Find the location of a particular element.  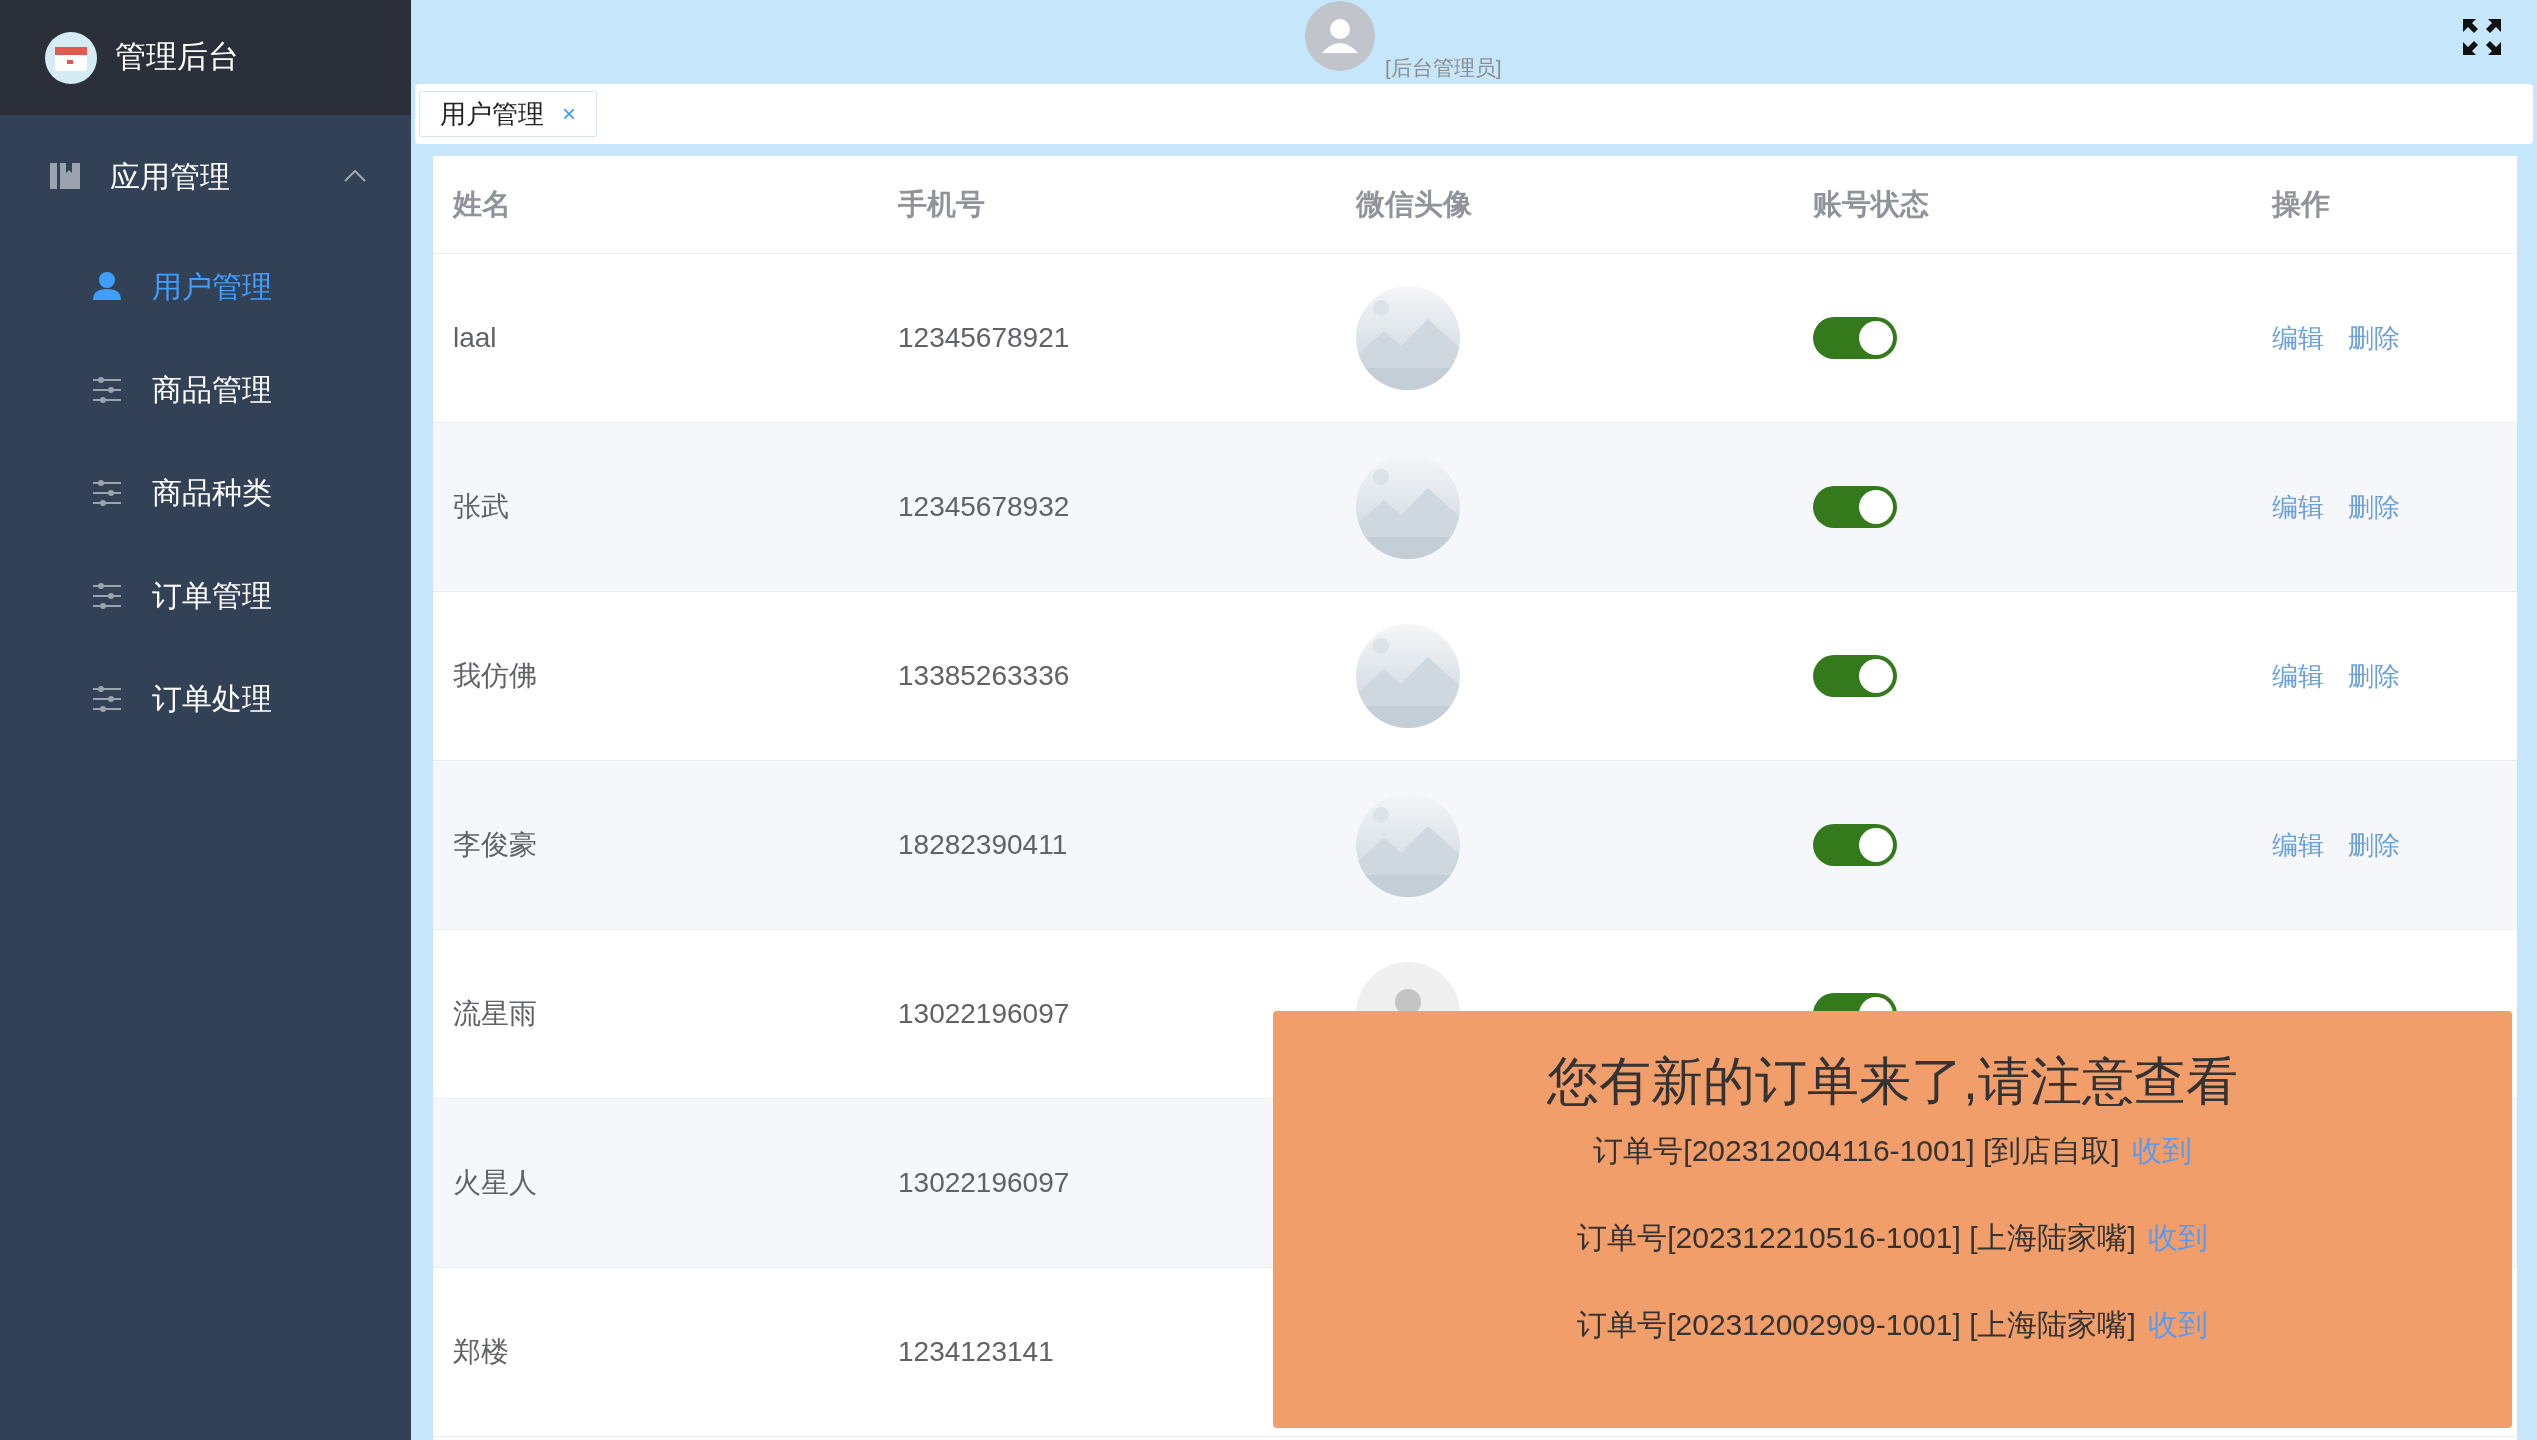

table-cell-text: laal is located at coordinates (475, 338).